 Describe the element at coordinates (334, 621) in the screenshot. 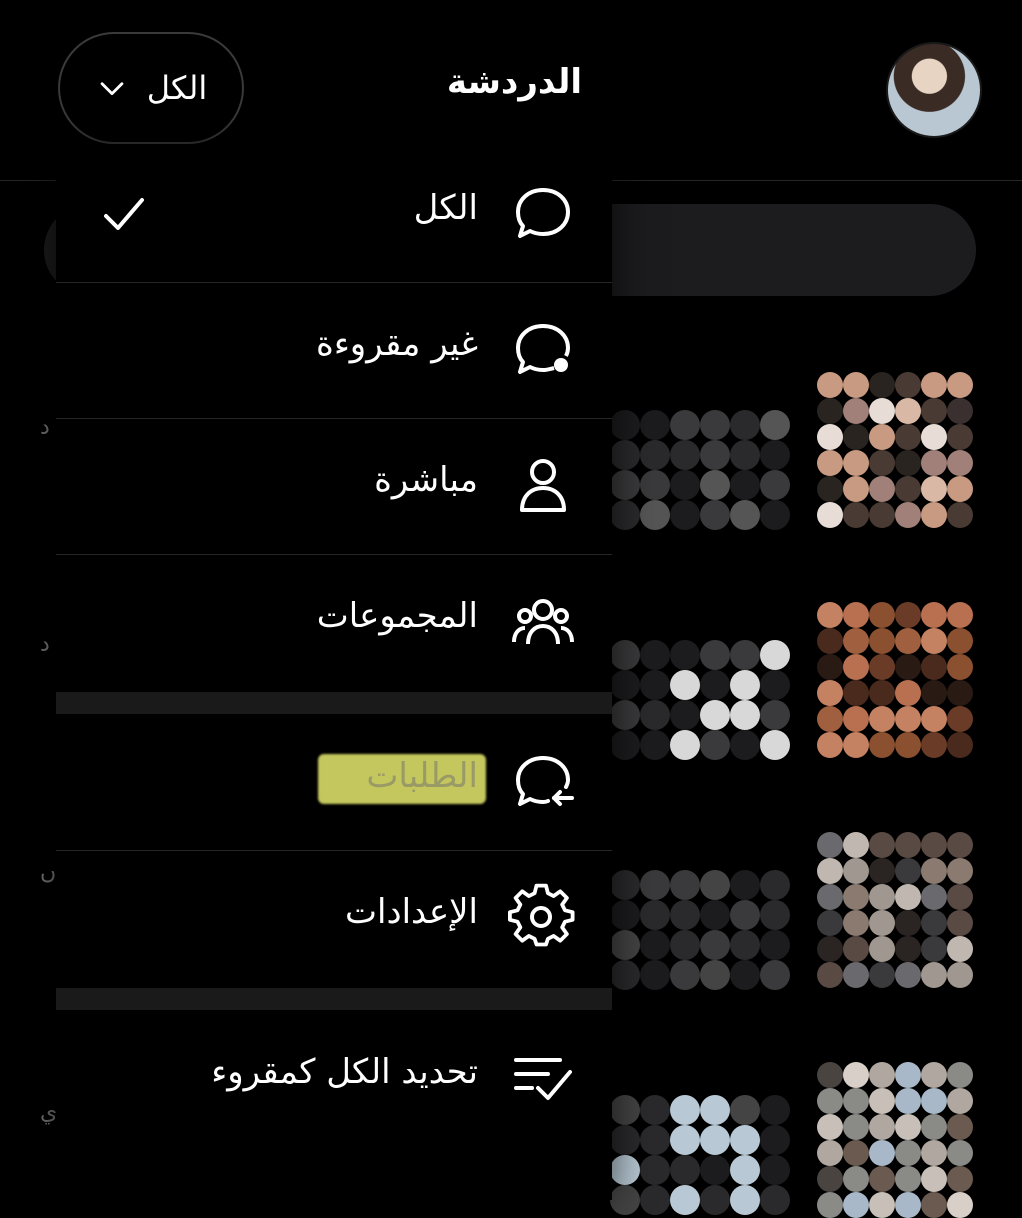

I see `menu-item-groups: المجموعات` at that location.